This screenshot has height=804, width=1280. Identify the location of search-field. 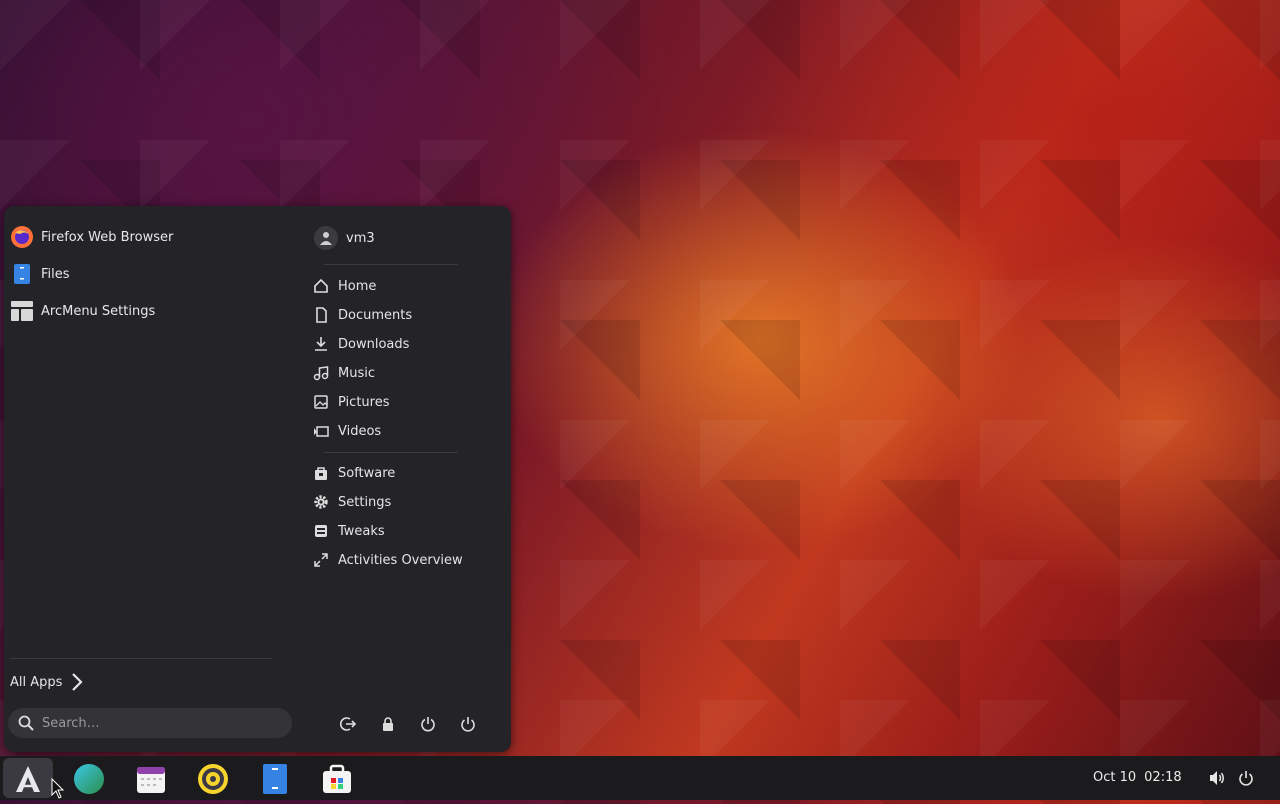
(150, 723).